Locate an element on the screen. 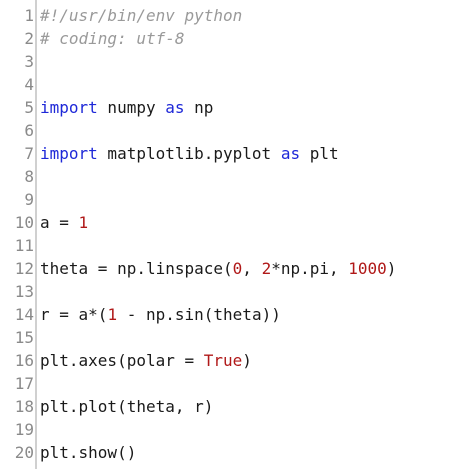 The image size is (465, 469). line-number: 3 is located at coordinates (29, 61).